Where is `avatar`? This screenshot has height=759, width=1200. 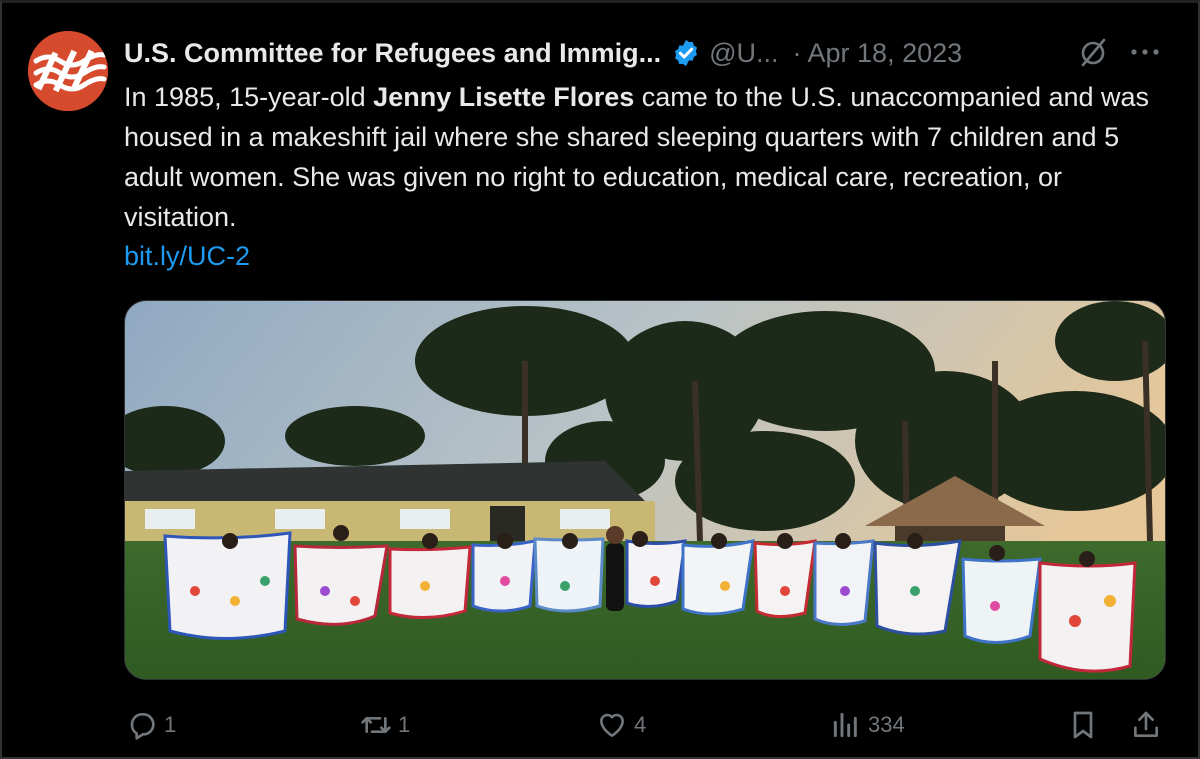
avatar is located at coordinates (68, 71).